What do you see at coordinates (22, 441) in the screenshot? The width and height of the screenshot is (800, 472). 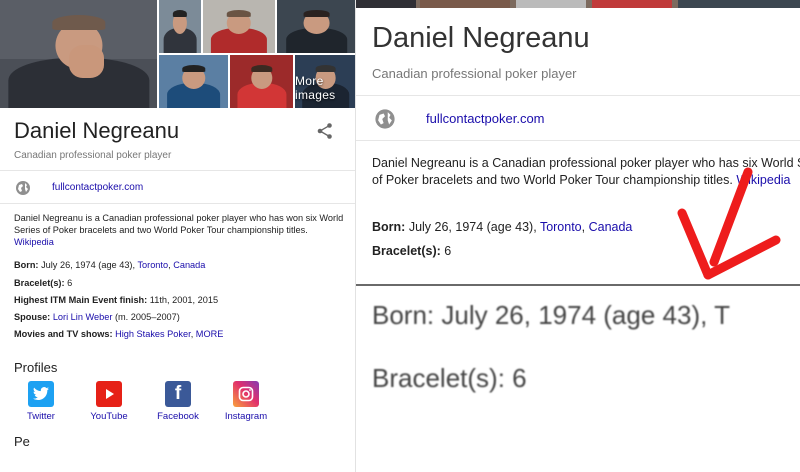 I see `next-section-heading: Pe` at bounding box center [22, 441].